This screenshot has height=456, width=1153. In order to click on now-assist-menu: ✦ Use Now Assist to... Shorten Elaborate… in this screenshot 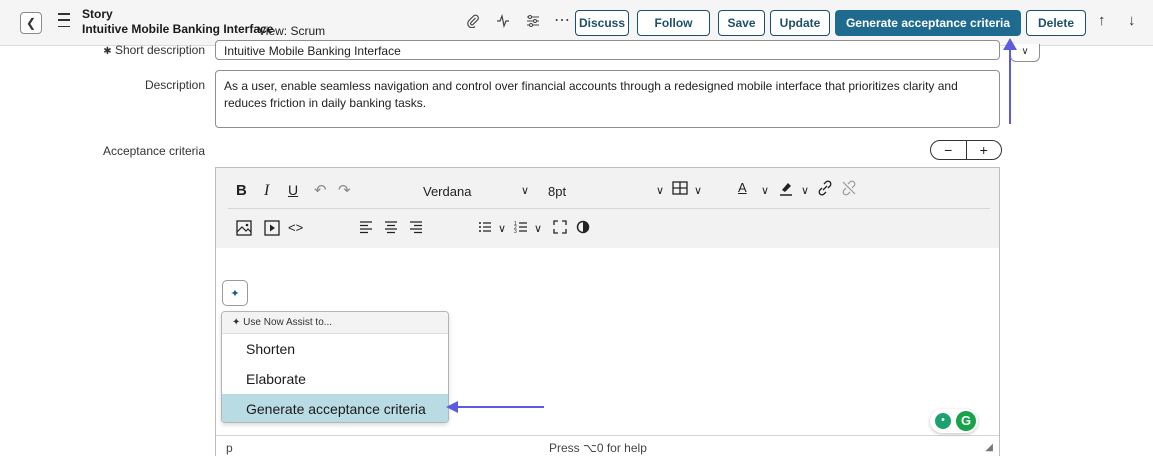, I will do `click(335, 367)`.